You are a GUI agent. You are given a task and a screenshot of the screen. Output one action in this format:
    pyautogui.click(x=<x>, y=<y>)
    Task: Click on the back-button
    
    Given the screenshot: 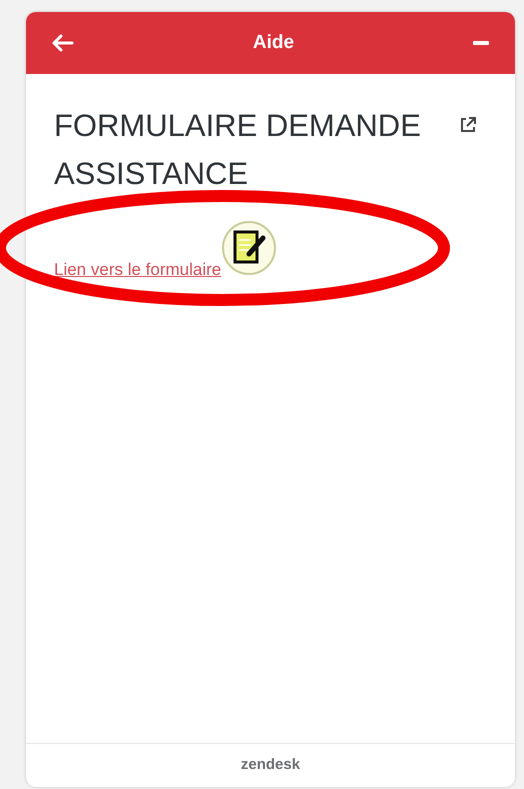 What is the action you would take?
    pyautogui.click(x=63, y=43)
    